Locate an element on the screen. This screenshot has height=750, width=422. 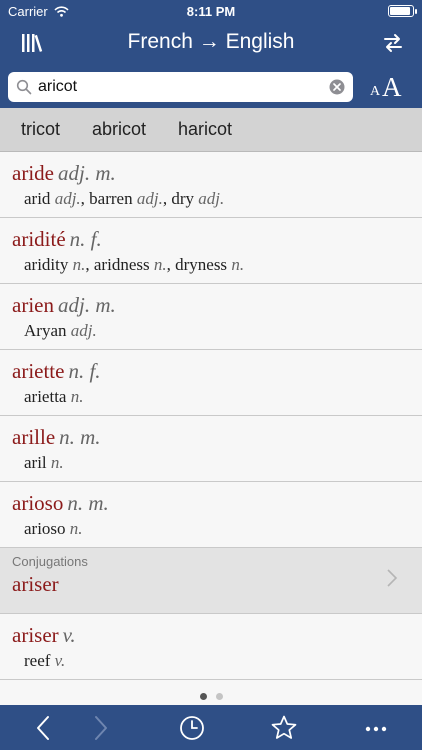
translations: aril n. is located at coordinates (44, 462).